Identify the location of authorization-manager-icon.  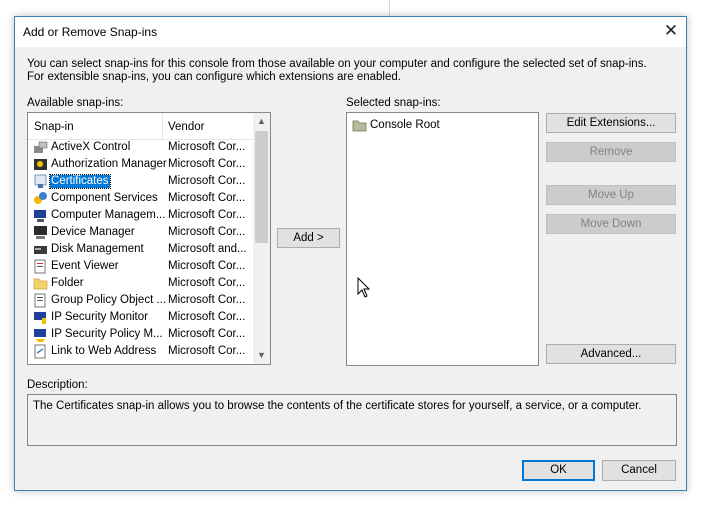
(40, 164).